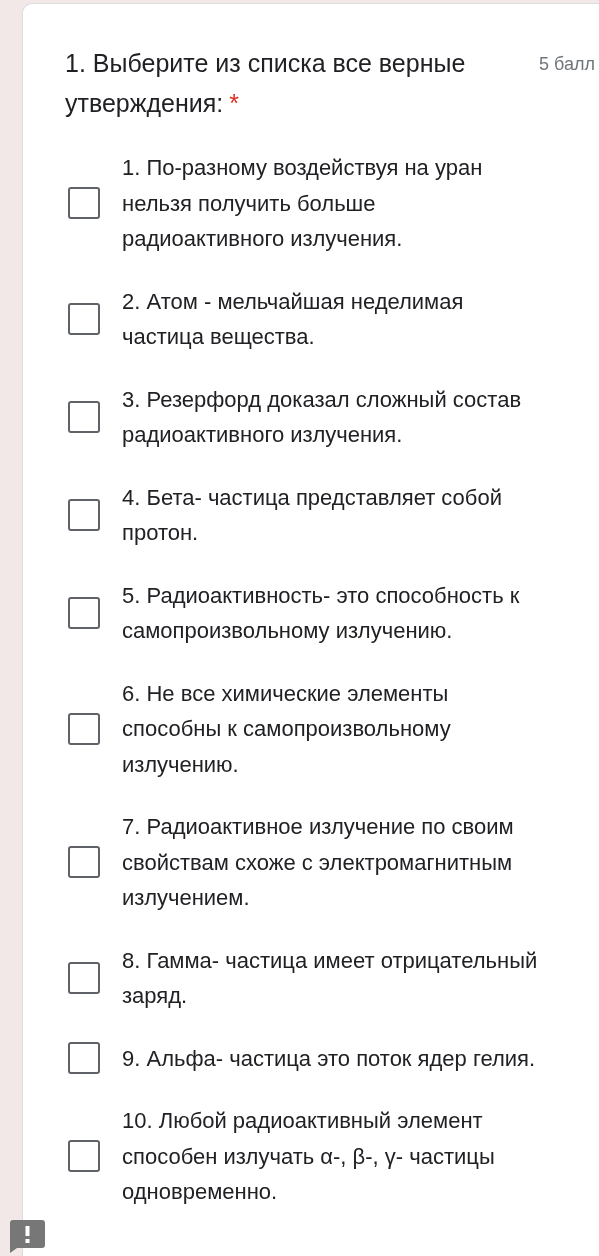 This screenshot has width=599, height=1256. I want to click on option-label: 2. Атом - мельчайшая неделимая частица вещества., so click(332, 319).